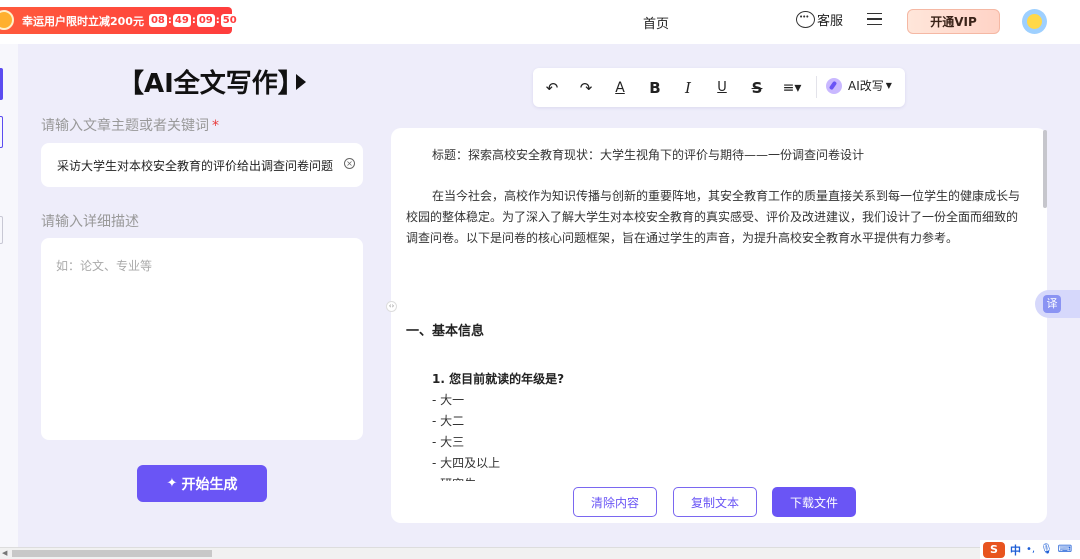 The width and height of the screenshot is (1080, 559). I want to click on customer-service-label: 客服, so click(830, 21).